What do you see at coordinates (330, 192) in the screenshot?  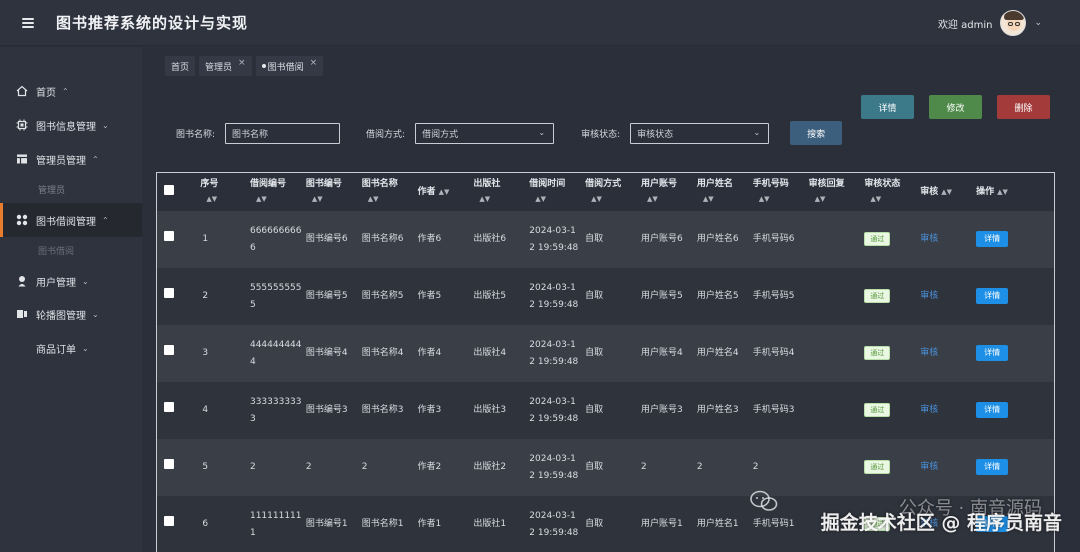 I see `column-header: 图书编号 ▲▼` at bounding box center [330, 192].